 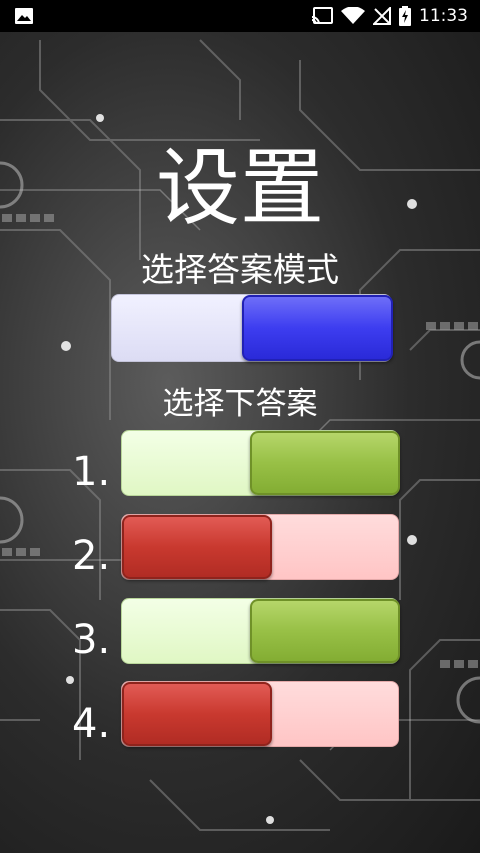 I want to click on answer-label: 选择下答案, so click(x=240, y=404).